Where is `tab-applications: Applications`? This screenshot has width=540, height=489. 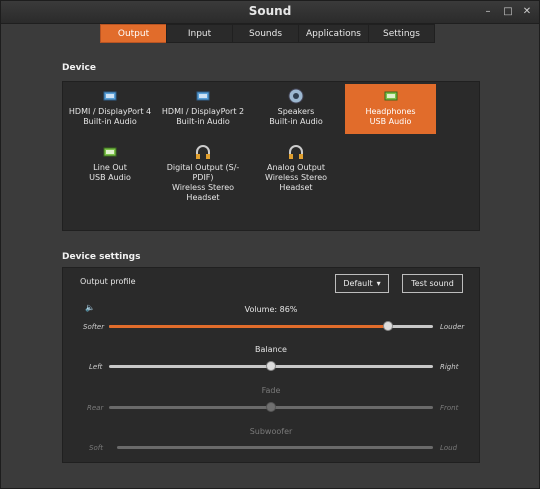 tab-applications: Applications is located at coordinates (333, 33).